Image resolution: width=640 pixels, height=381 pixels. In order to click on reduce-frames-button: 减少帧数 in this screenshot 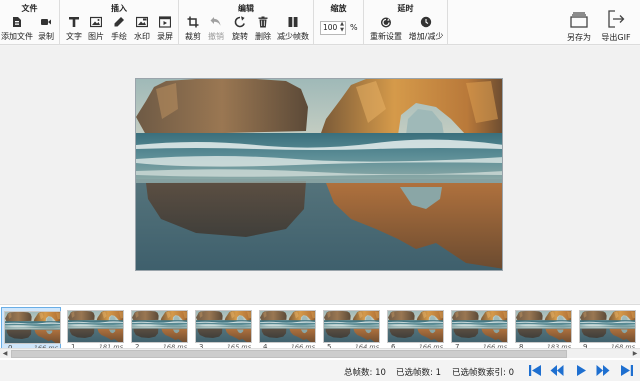, I will do `click(293, 30)`.